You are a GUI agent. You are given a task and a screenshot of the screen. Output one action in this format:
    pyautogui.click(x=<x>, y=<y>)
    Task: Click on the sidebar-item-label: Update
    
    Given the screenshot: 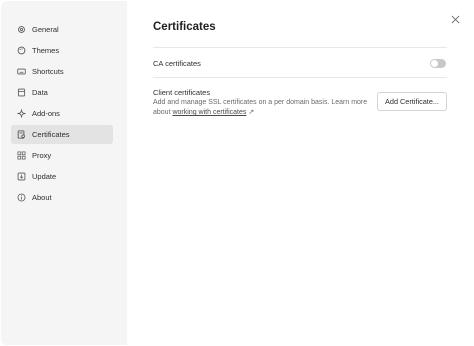 What is the action you would take?
    pyautogui.click(x=44, y=176)
    